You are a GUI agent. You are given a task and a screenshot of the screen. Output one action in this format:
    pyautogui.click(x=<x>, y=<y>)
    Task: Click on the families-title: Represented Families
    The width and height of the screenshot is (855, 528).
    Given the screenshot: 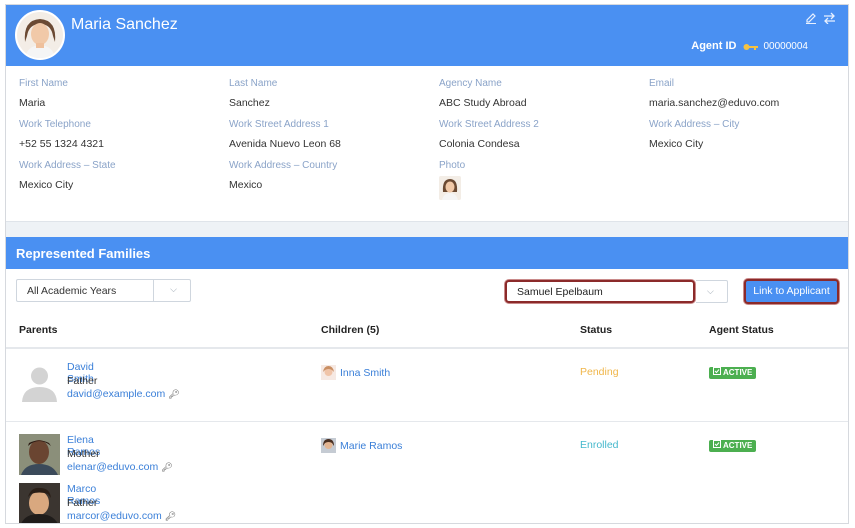 What is the action you would take?
    pyautogui.click(x=83, y=253)
    